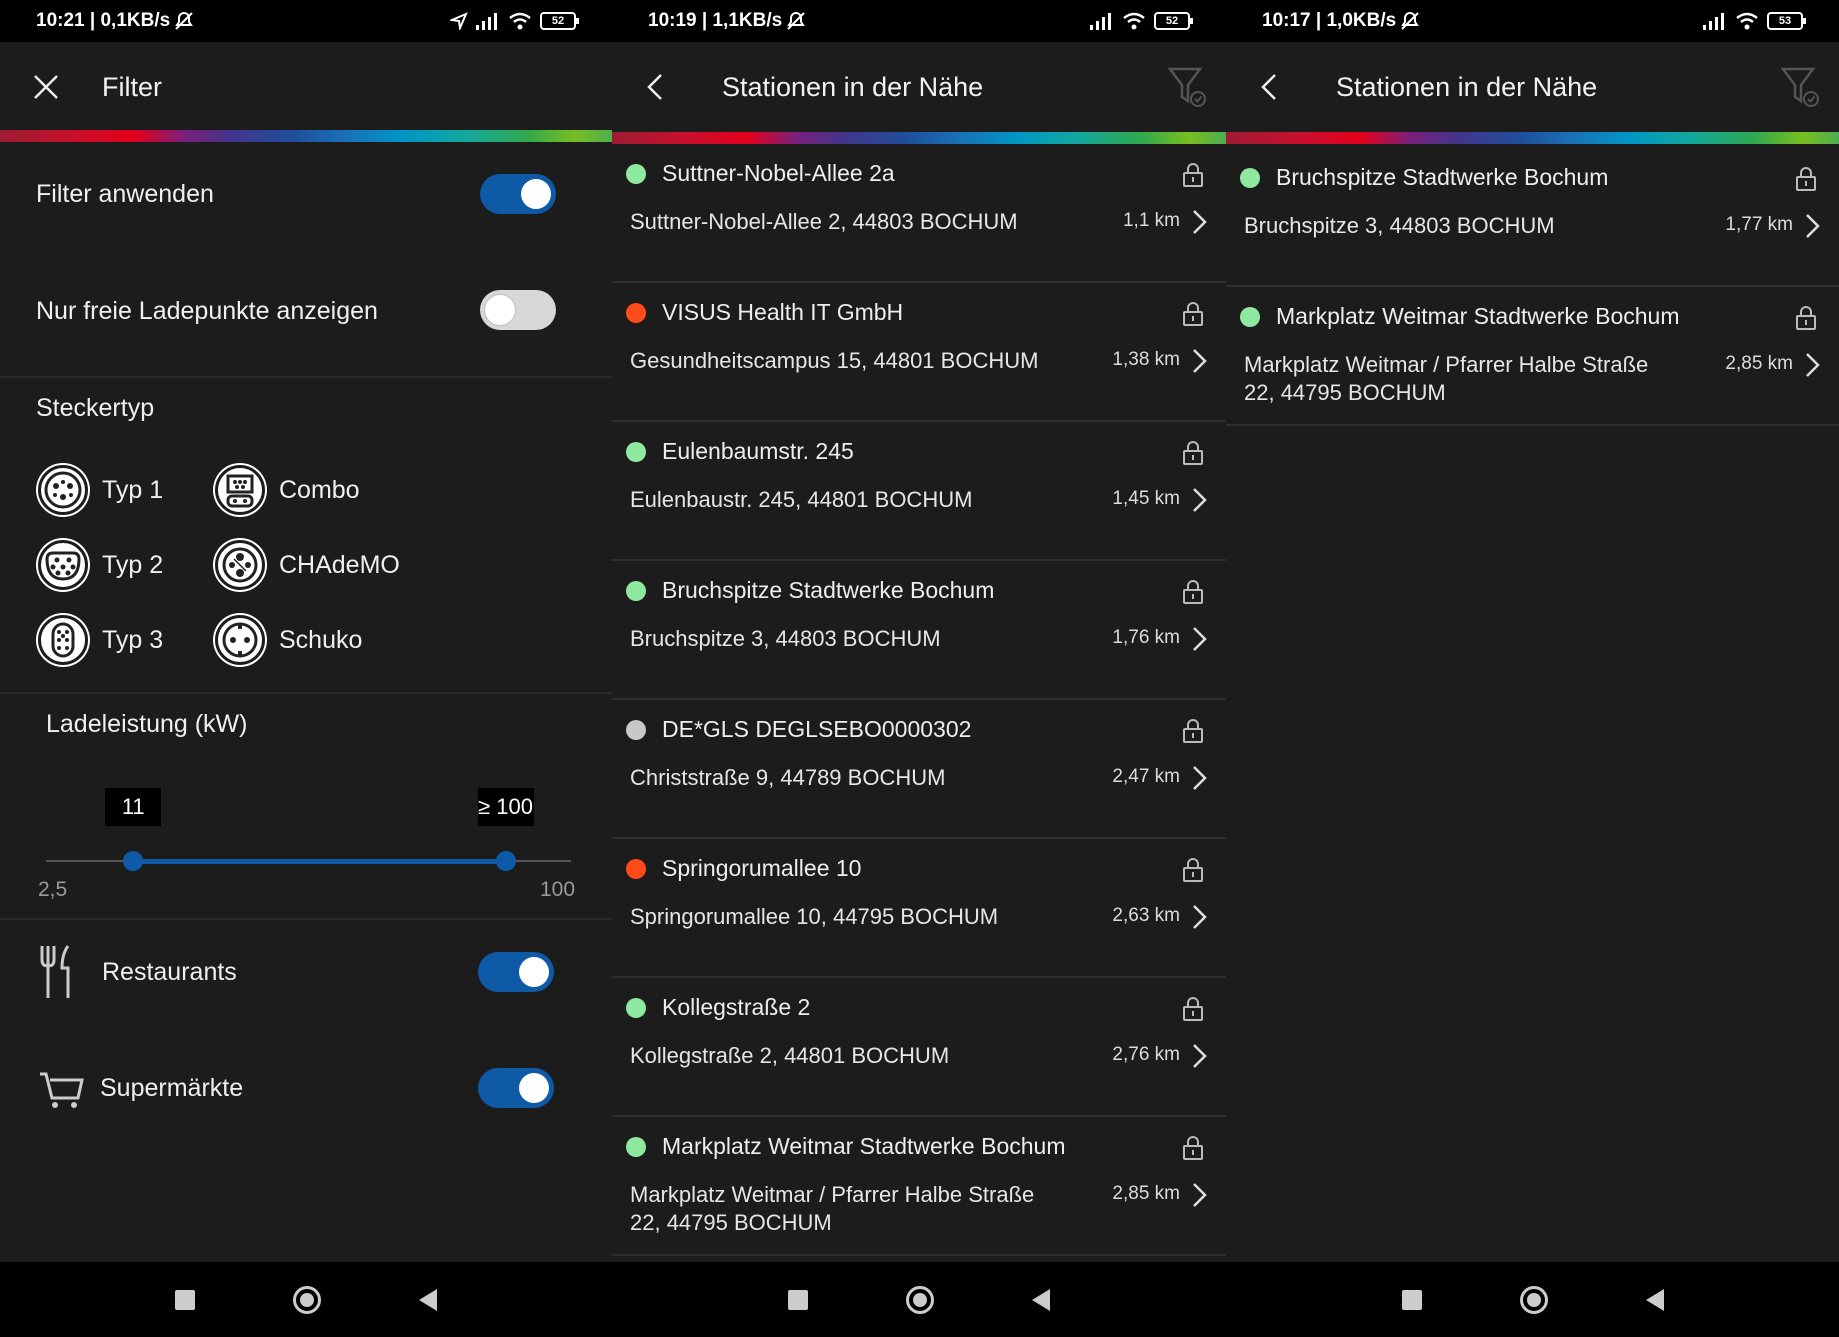 Image resolution: width=1839 pixels, height=1337 pixels. What do you see at coordinates (63, 490) in the screenshot?
I see `type1-plug-icon` at bounding box center [63, 490].